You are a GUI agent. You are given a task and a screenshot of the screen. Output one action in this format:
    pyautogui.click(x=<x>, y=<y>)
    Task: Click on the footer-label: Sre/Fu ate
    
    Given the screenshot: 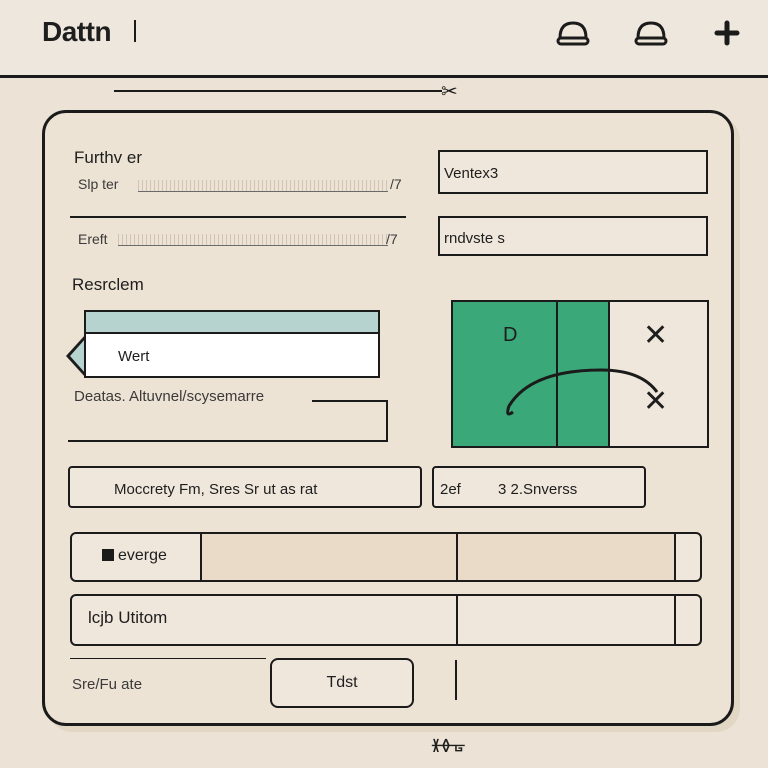 What is the action you would take?
    pyautogui.click(x=107, y=684)
    